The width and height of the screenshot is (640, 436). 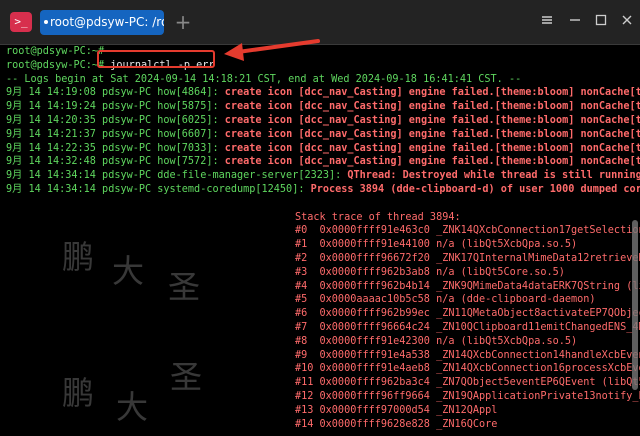 What do you see at coordinates (575, 21) in the screenshot?
I see `minimize-icon` at bounding box center [575, 21].